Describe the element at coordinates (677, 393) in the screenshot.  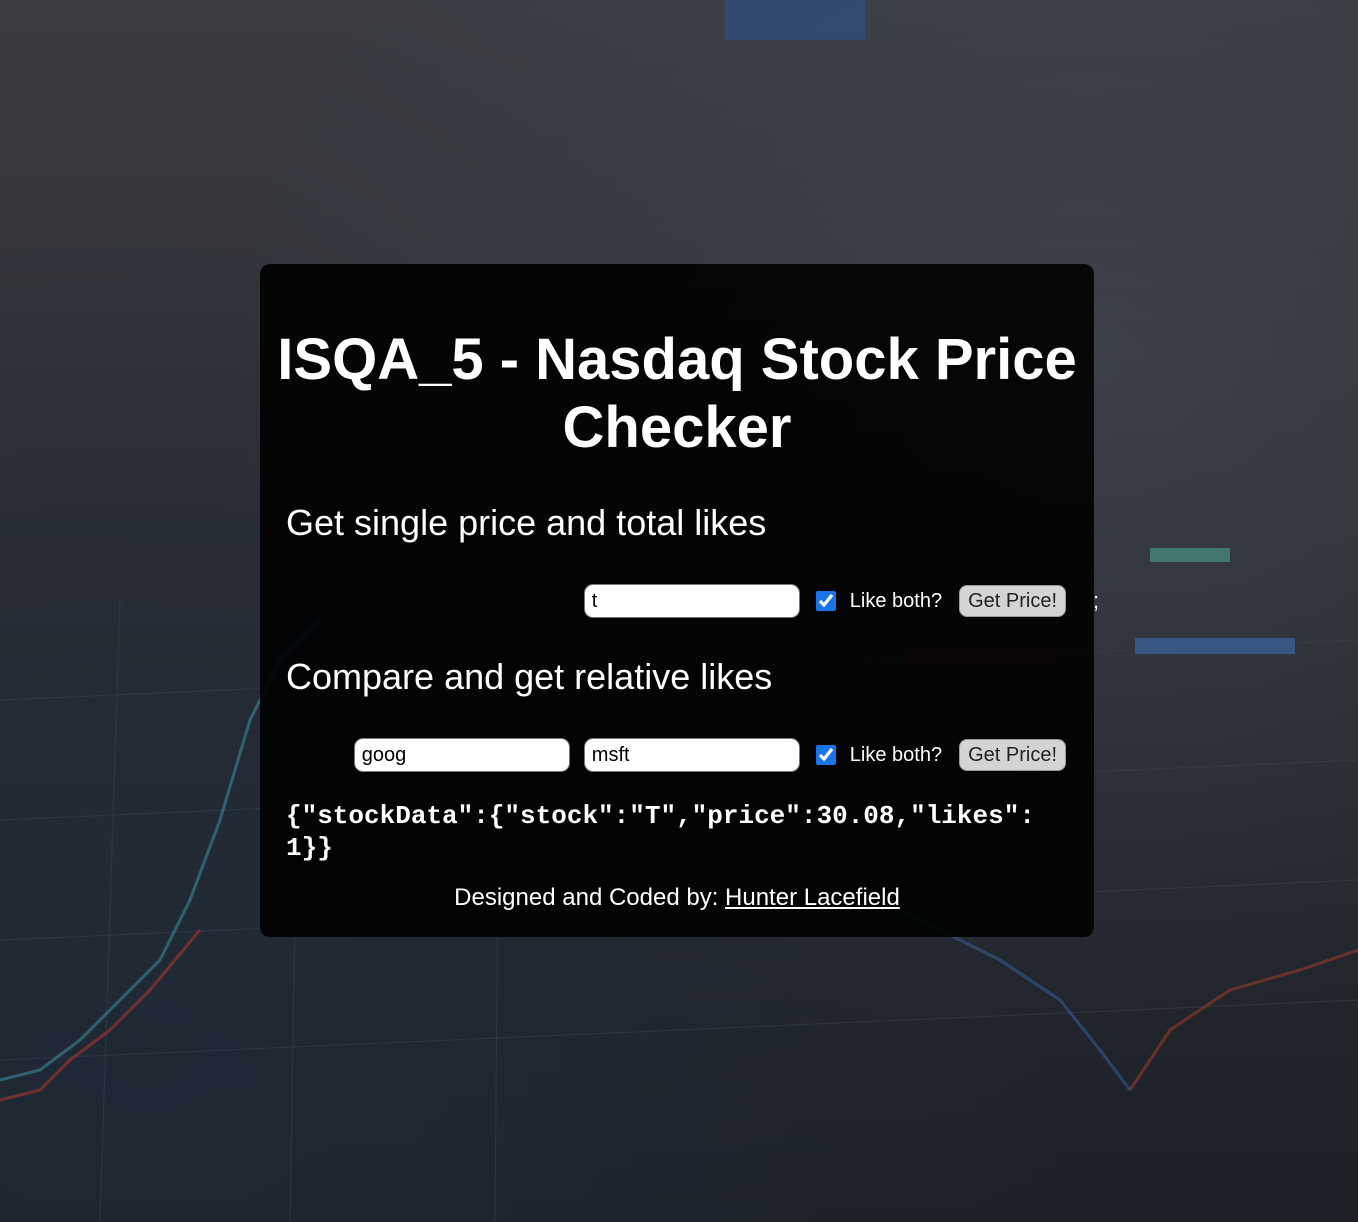
I see `page-title: ISQA_5 - Nasdaq Stock Price Checker` at that location.